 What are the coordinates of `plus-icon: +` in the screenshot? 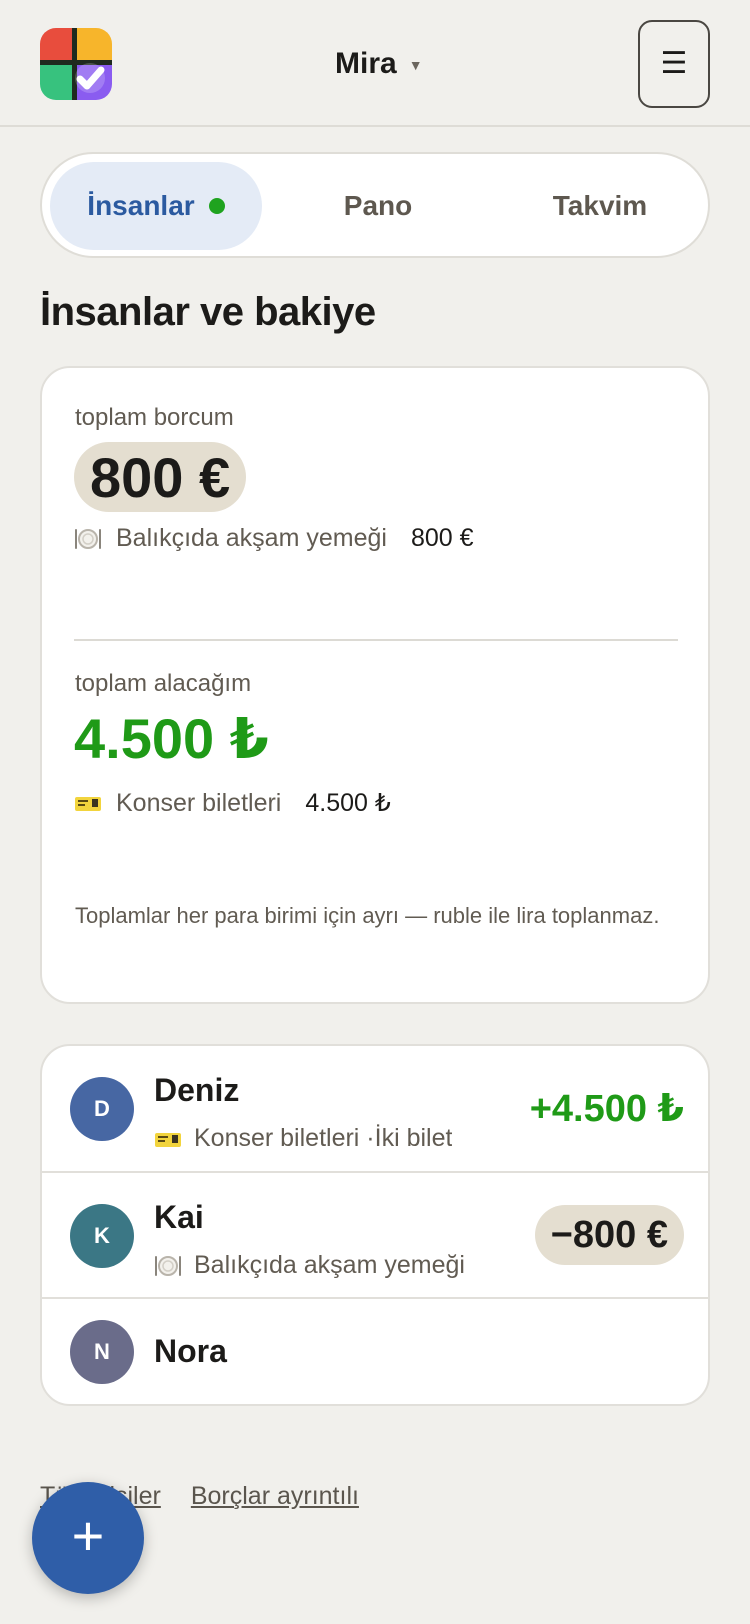 It's located at (88, 1535).